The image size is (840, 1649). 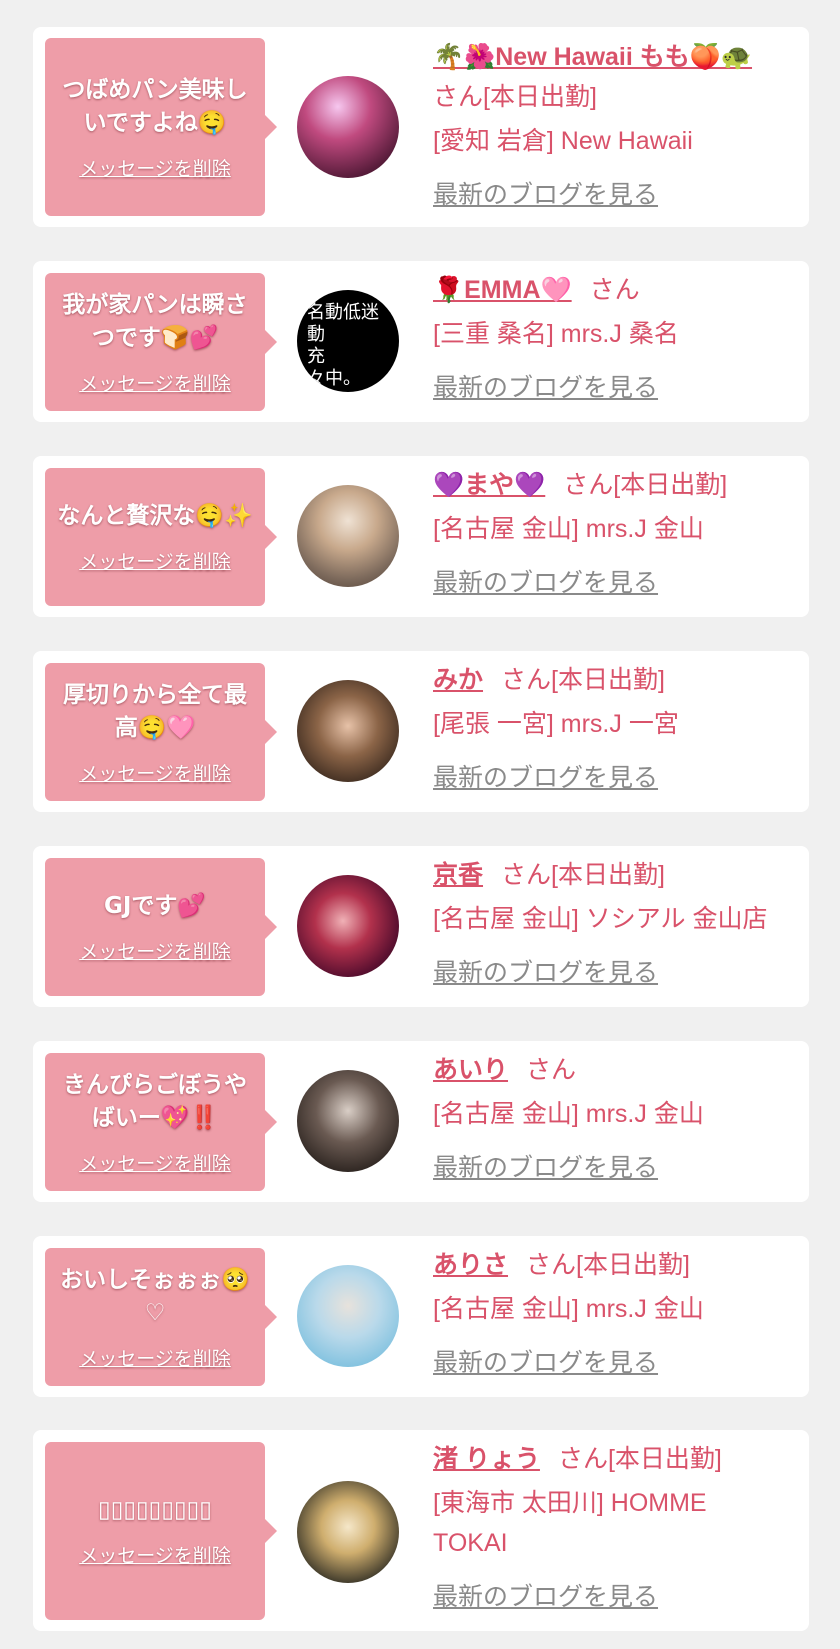 I want to click on avatar: 名動低迷 動 充 々中。, so click(x=348, y=341).